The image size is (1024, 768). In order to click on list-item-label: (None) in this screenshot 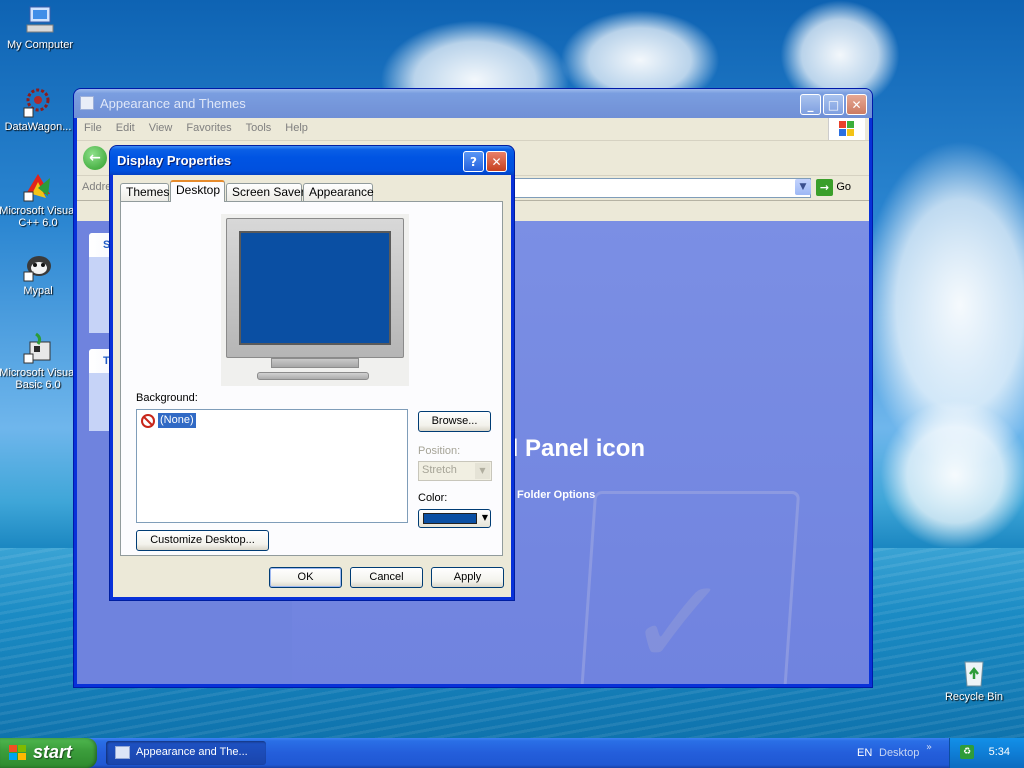, I will do `click(177, 420)`.